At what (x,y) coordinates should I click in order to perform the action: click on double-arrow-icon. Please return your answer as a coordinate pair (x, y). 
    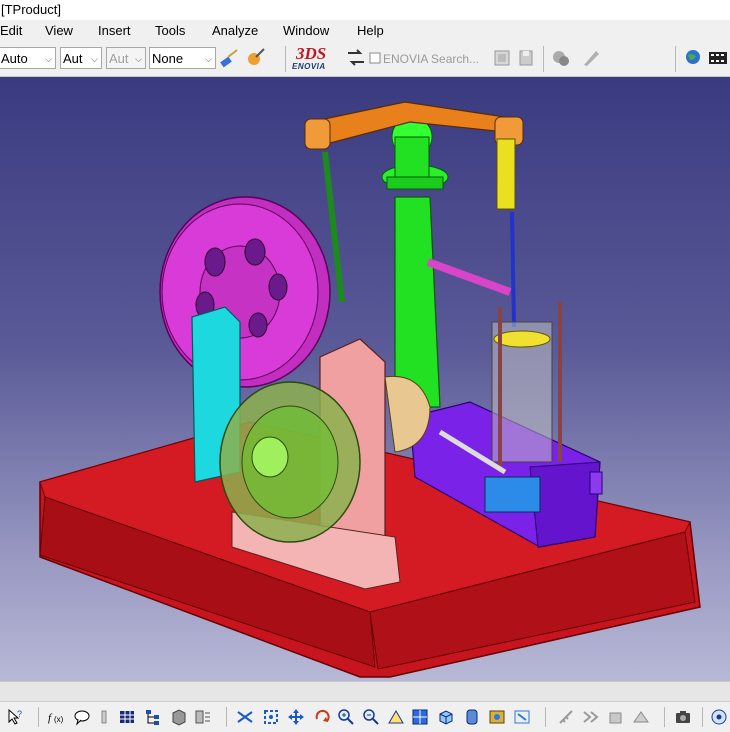
    Looking at the image, I should click on (591, 717).